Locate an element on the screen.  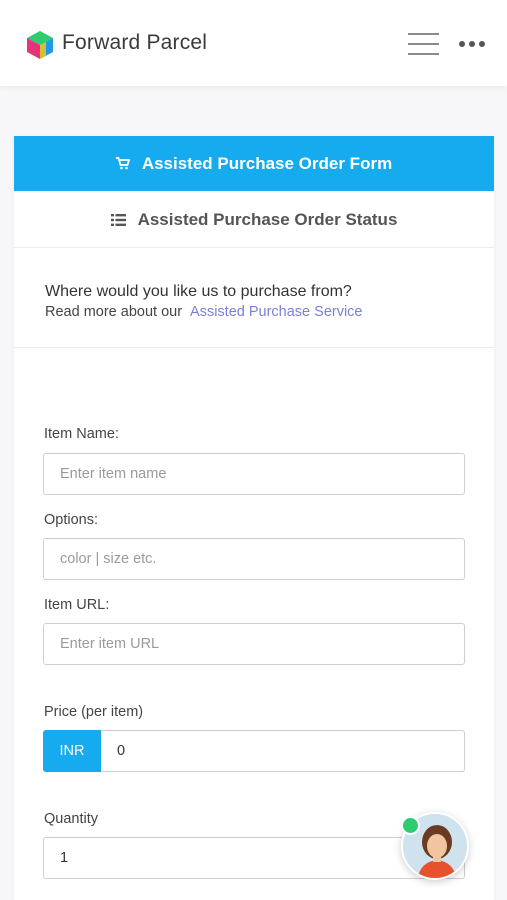
top-header: Forward Parcel is located at coordinates (253, 43).